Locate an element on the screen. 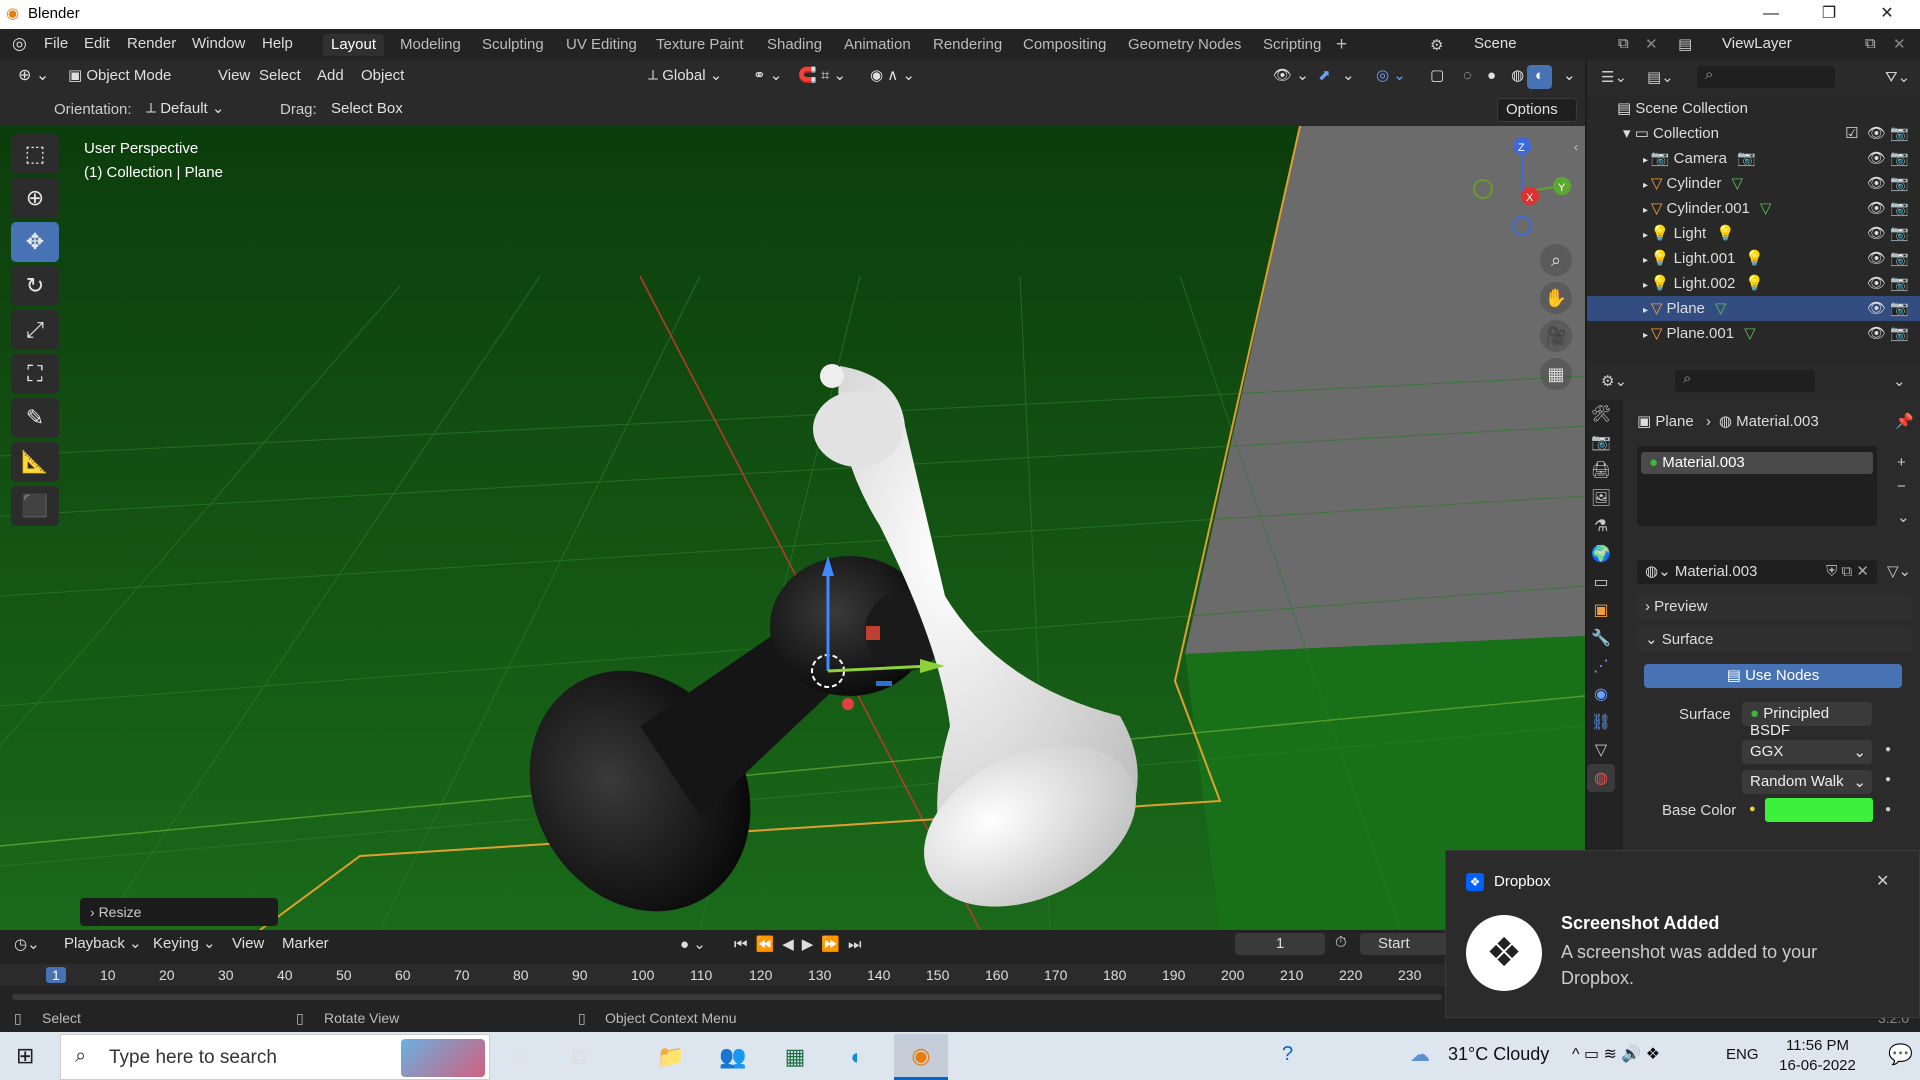 Image resolution: width=1920 pixels, height=1080 pixels. material-datablock: ◍⌄ Material.003 ⛨ ⧉ ✕ is located at coordinates (1757, 572).